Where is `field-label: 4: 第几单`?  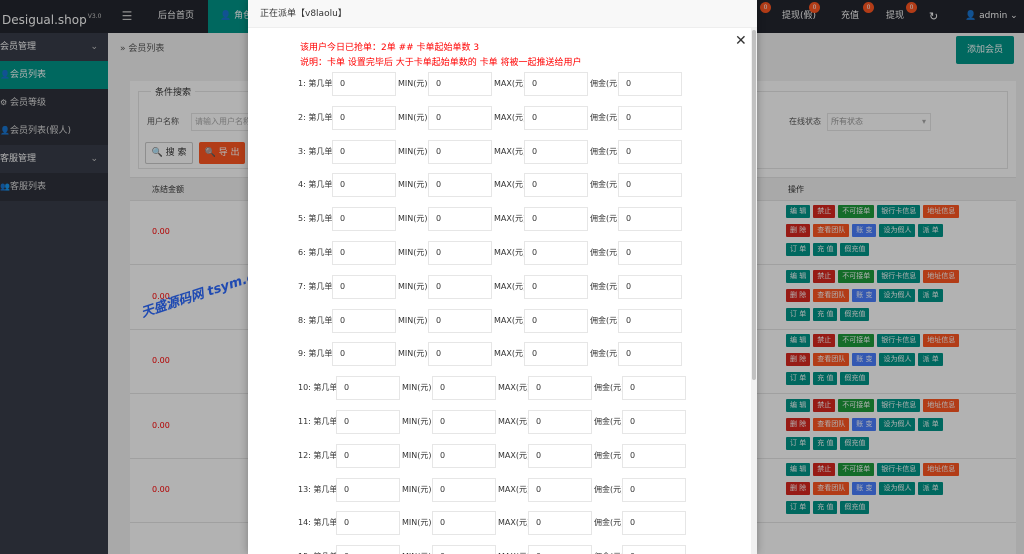 field-label: 4: 第几单 is located at coordinates (315, 185).